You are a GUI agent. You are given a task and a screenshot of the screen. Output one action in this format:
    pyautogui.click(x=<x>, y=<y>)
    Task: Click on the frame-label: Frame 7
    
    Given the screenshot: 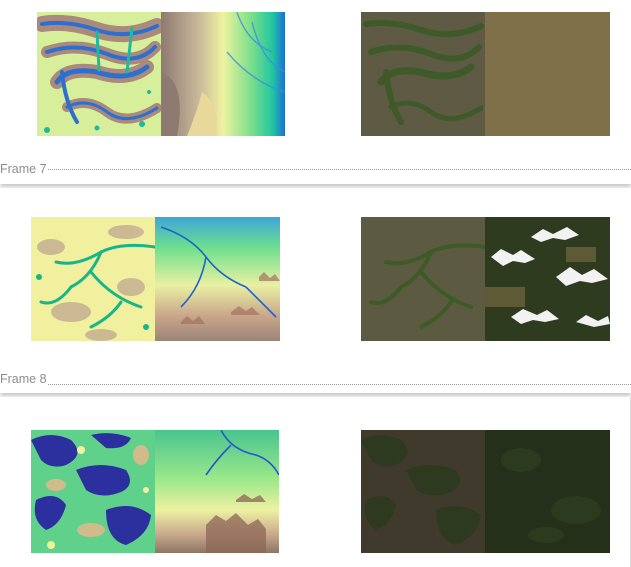 What is the action you would take?
    pyautogui.click(x=24, y=169)
    